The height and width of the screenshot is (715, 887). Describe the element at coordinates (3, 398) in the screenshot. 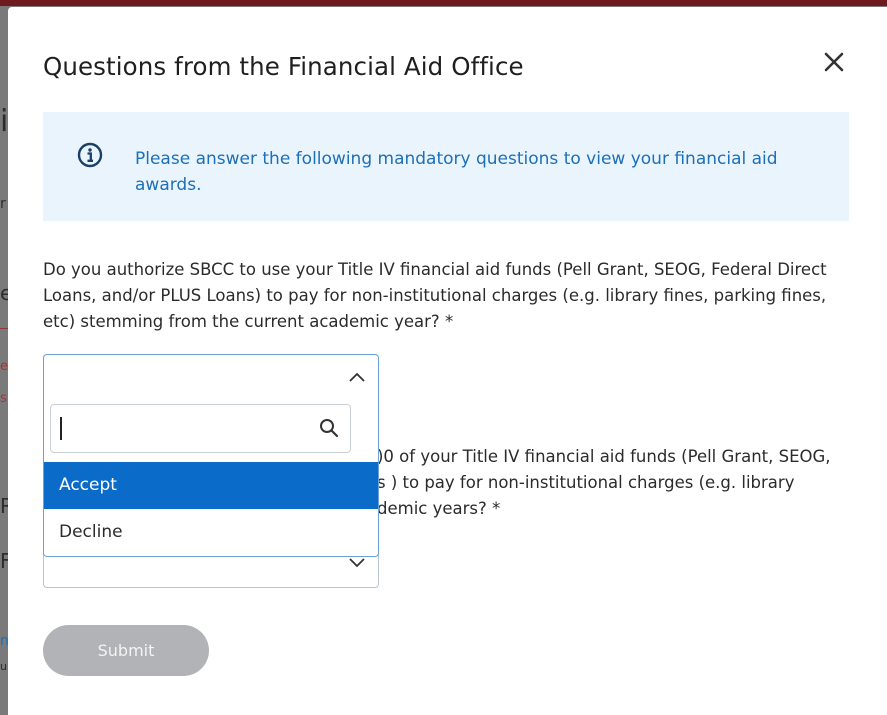

I see `background-text-fragment: s` at that location.